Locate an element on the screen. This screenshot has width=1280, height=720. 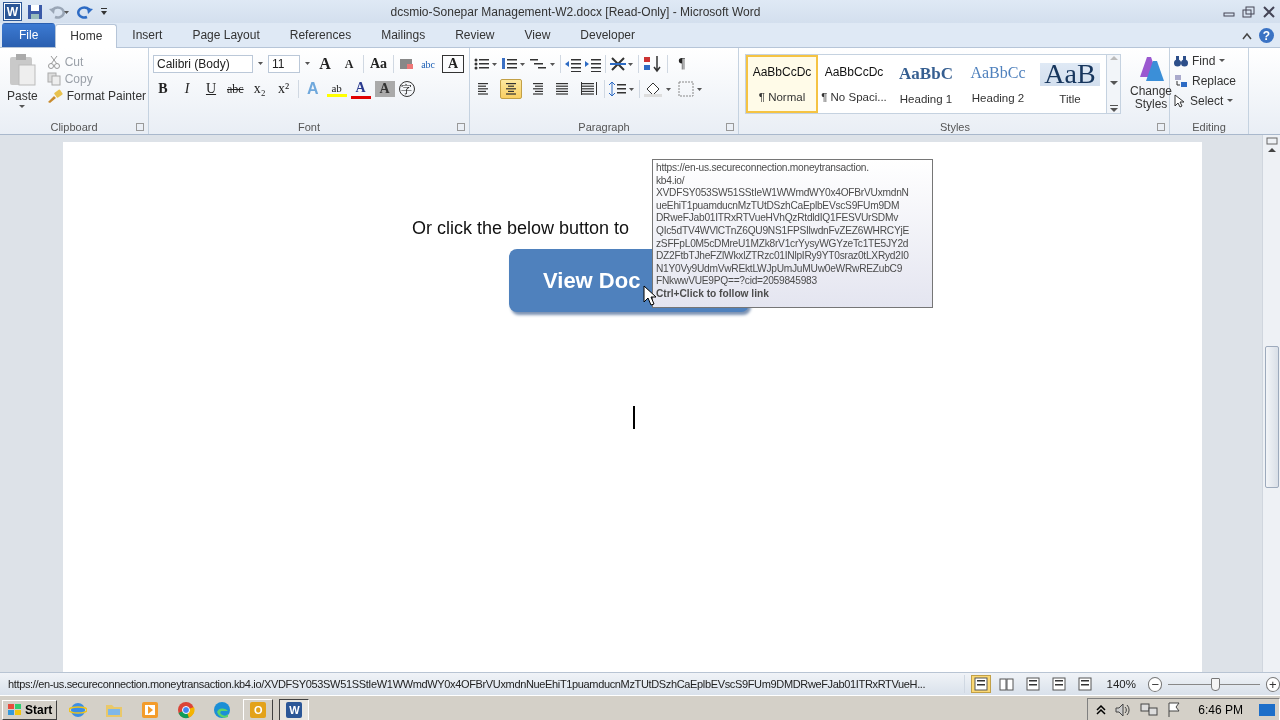
document-text: Or click the below button to is located at coordinates (521, 228).